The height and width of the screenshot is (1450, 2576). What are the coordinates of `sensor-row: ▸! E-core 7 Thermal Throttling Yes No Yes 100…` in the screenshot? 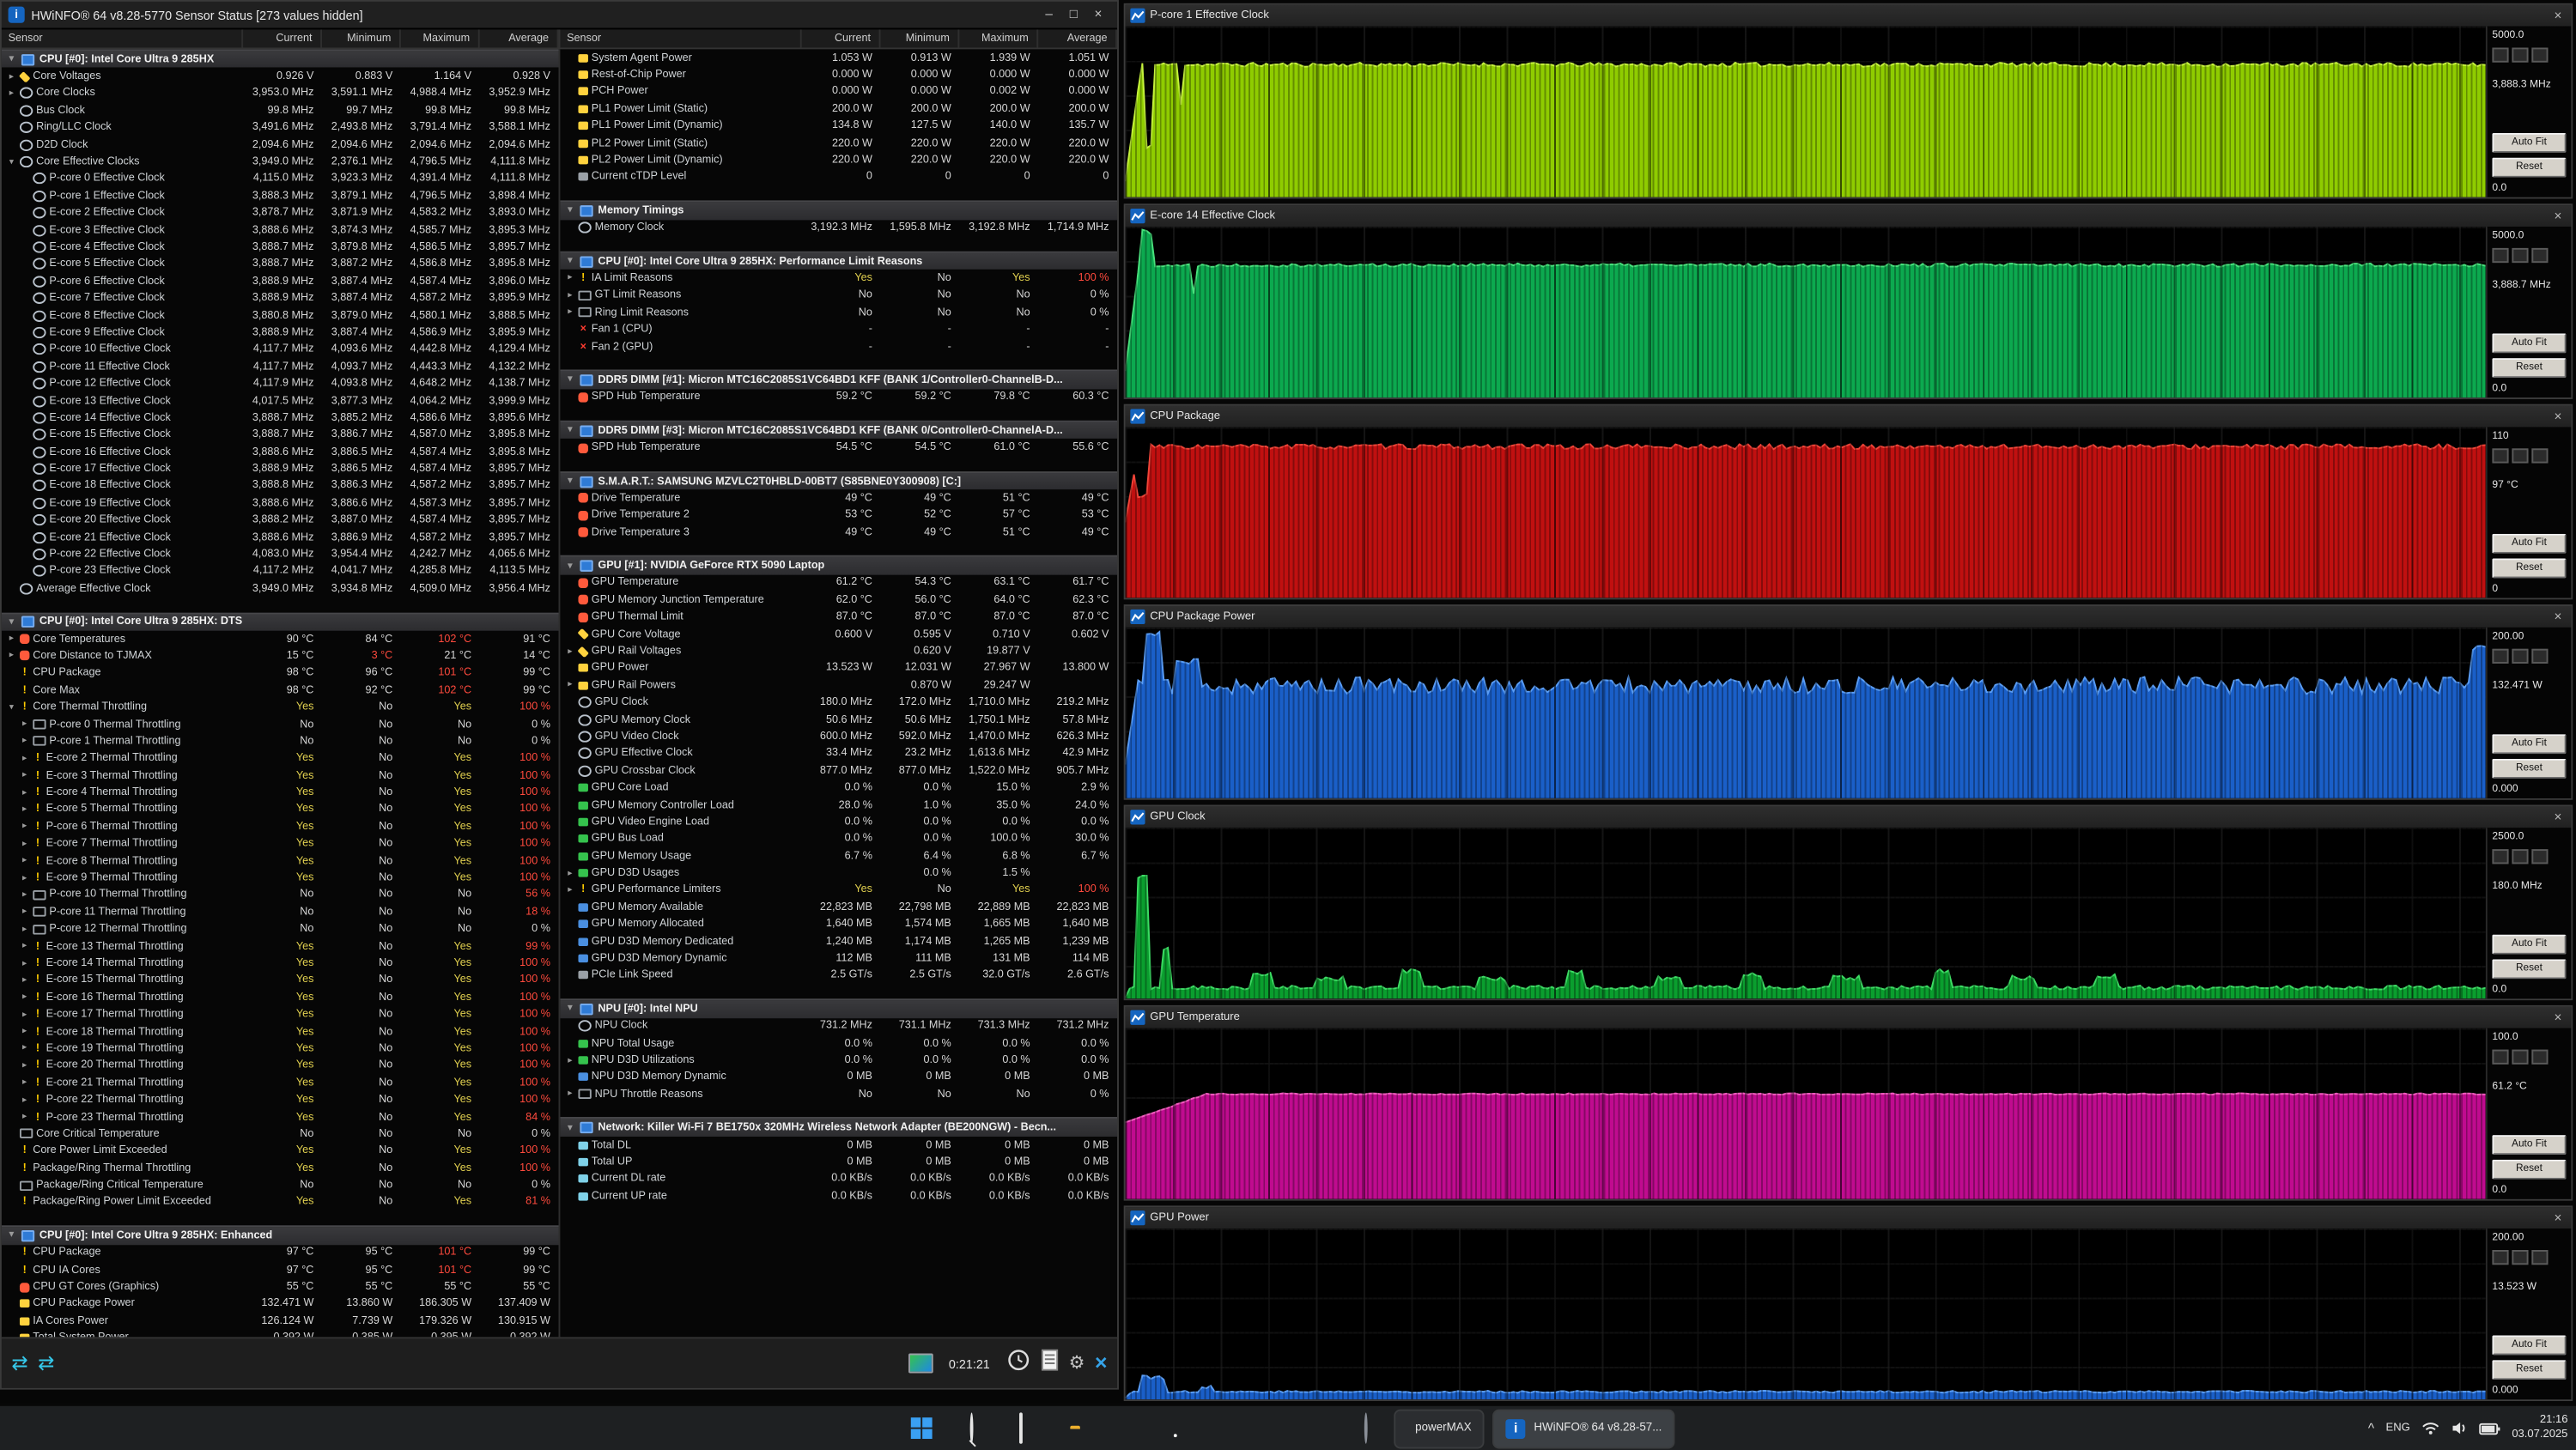 It's located at (280, 843).